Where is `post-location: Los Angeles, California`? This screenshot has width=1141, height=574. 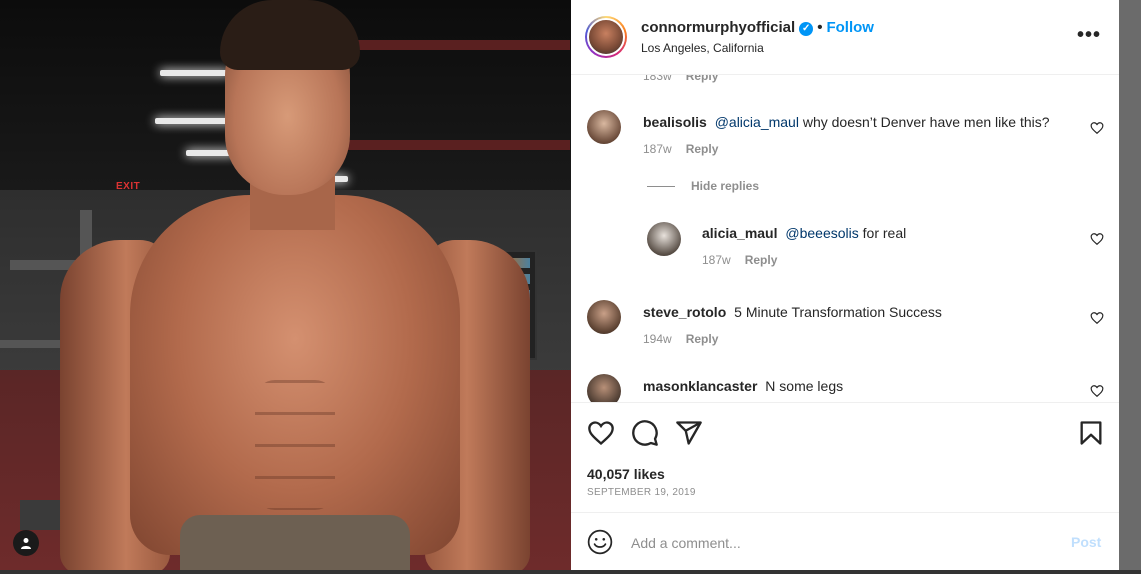 post-location: Los Angeles, California is located at coordinates (702, 48).